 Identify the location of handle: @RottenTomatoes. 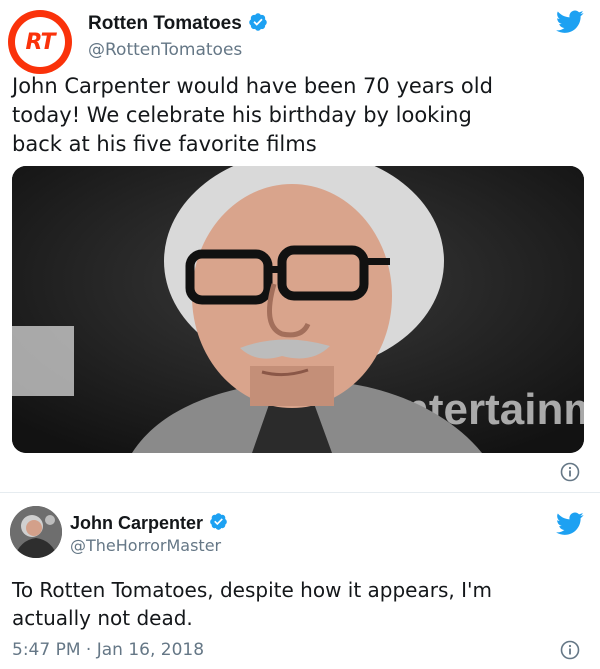
(165, 50).